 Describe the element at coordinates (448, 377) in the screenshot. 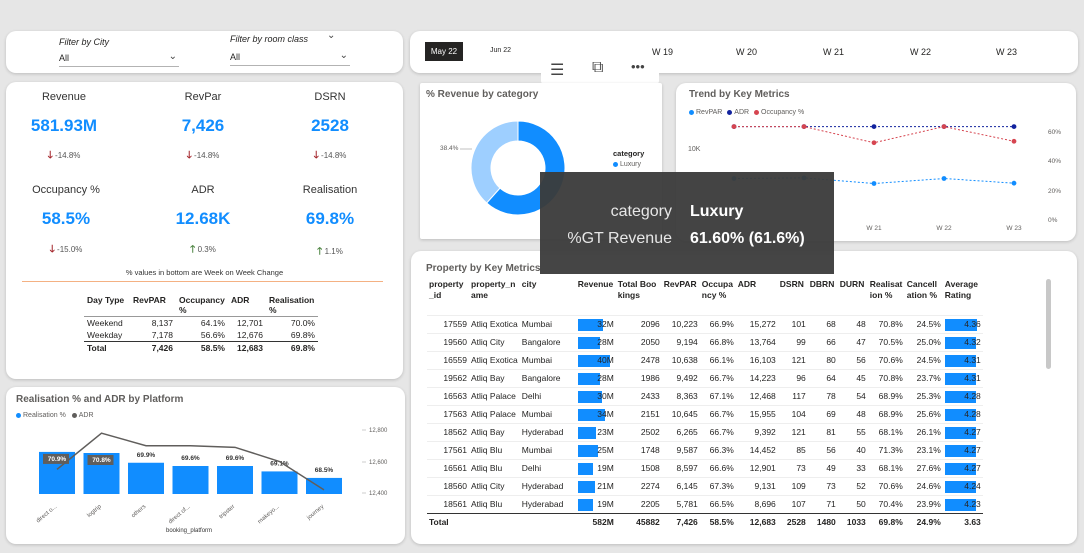

I see `table-cell: 19562` at that location.